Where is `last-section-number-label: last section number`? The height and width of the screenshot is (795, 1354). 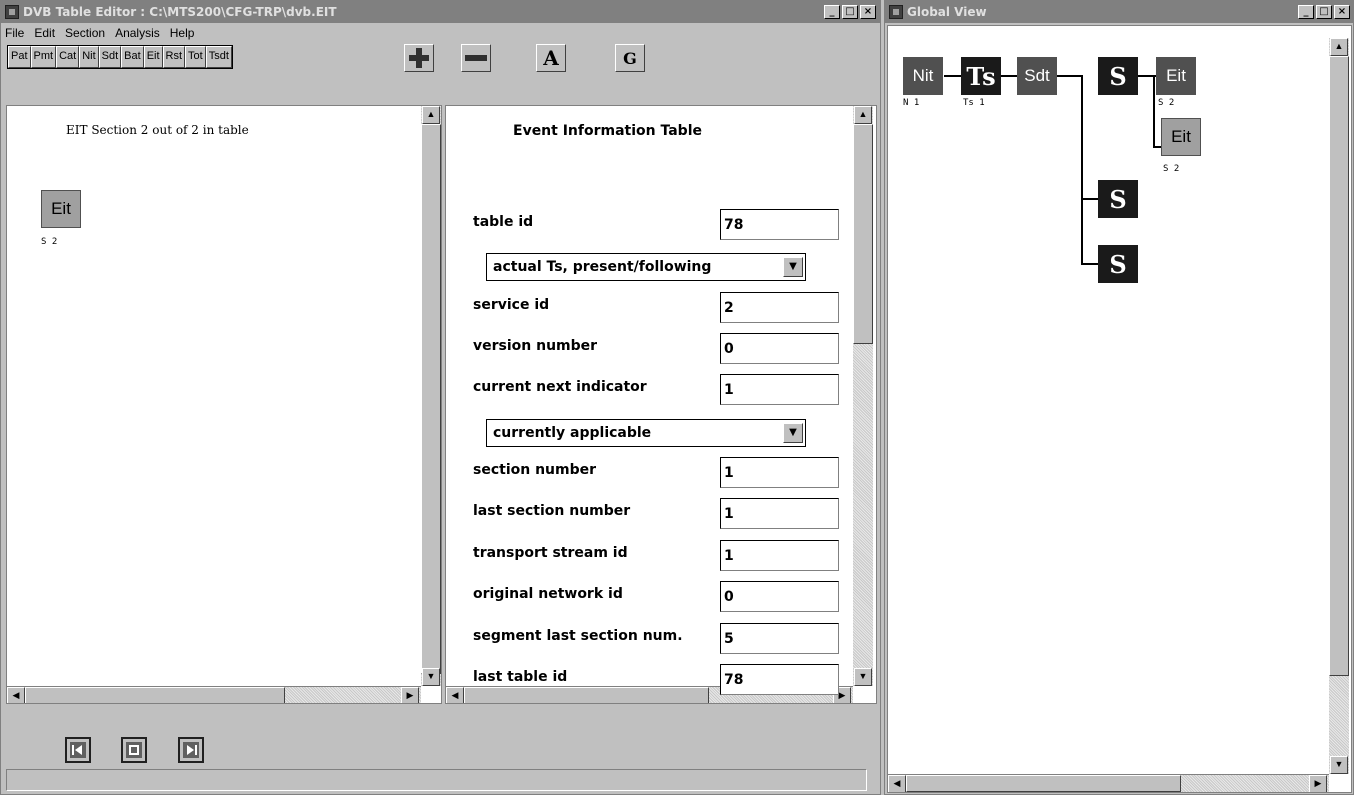
last-section-number-label: last section number is located at coordinates (552, 511).